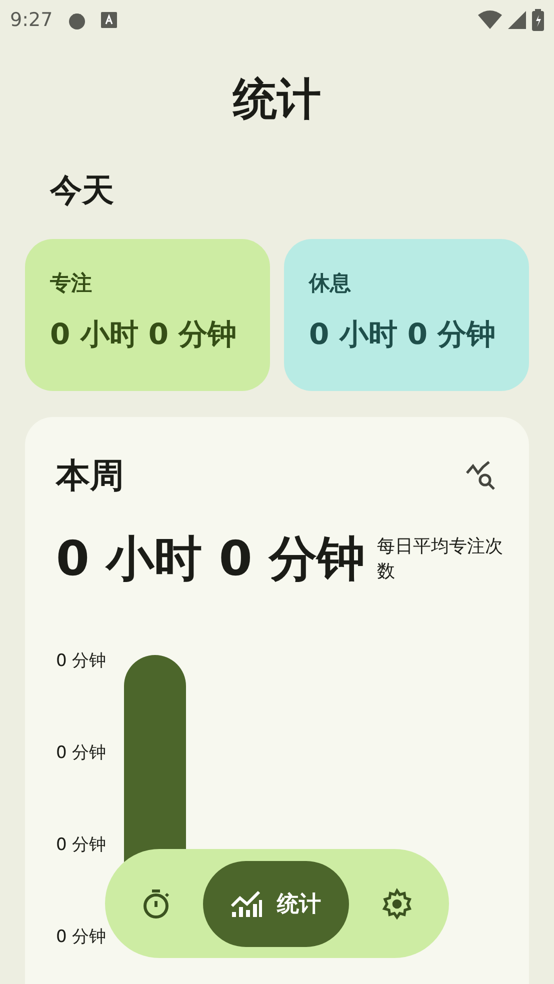 The image size is (554, 984). Describe the element at coordinates (440, 559) in the screenshot. I see `average-caption: 每日平均专注次数` at that location.